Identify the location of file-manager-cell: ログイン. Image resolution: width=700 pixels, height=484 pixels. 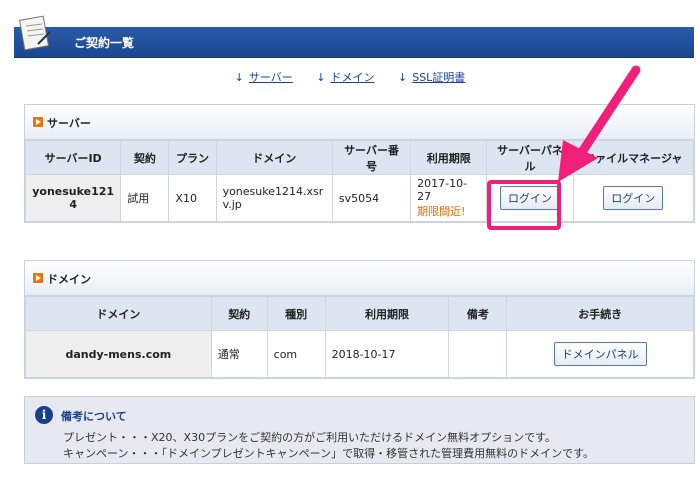
(633, 198).